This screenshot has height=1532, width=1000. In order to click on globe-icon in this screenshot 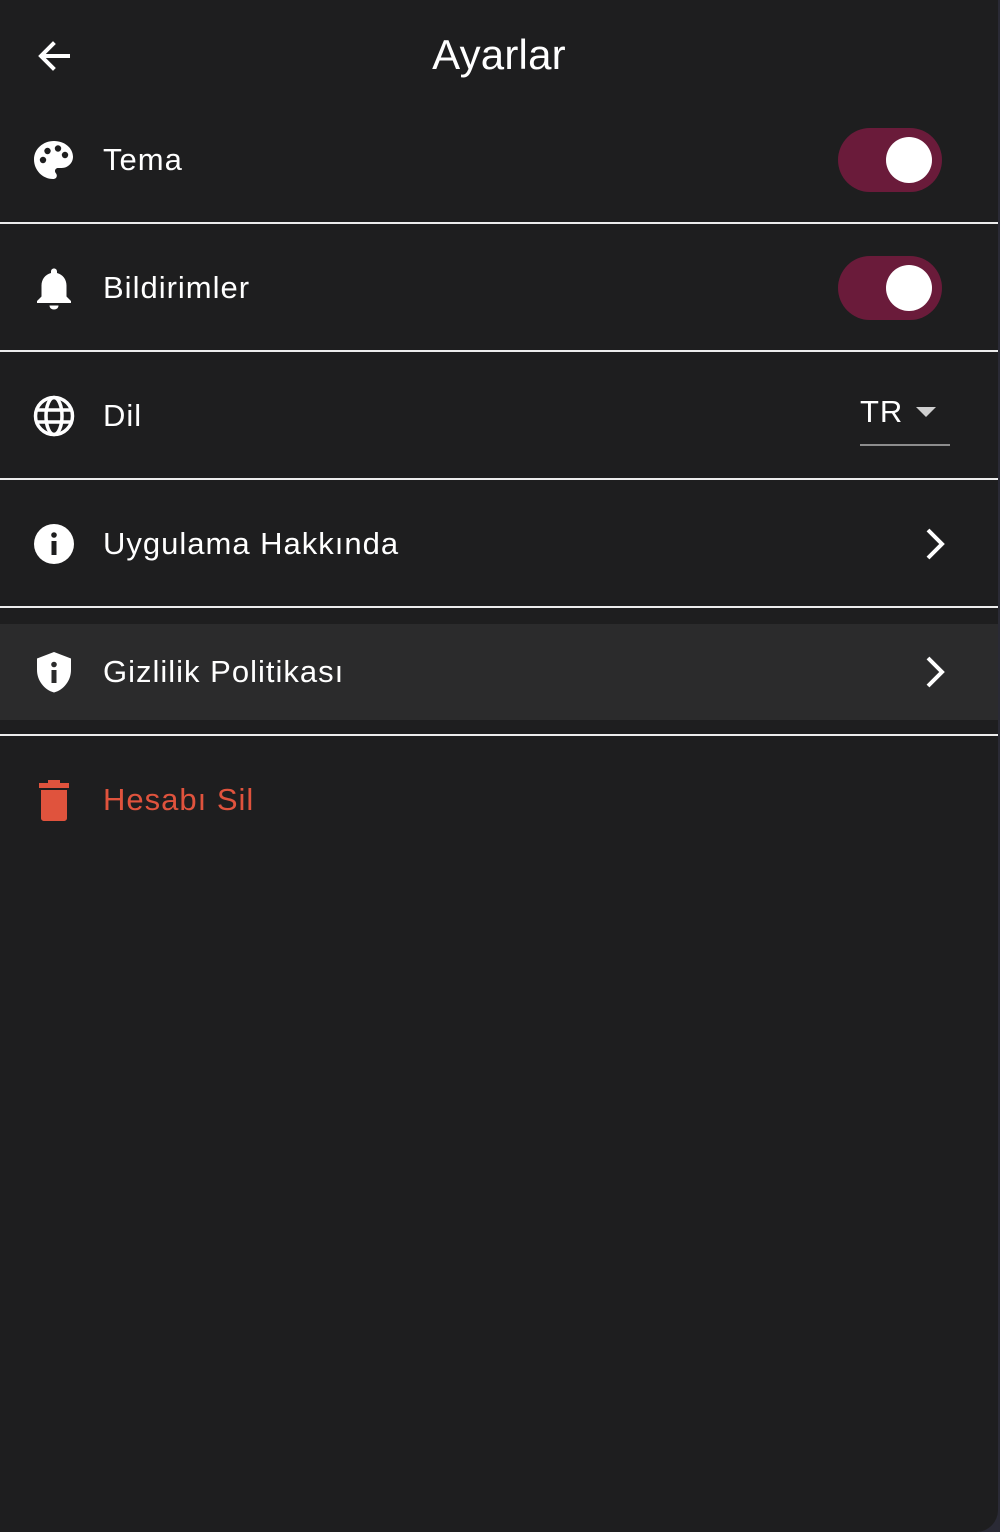, I will do `click(54, 416)`.